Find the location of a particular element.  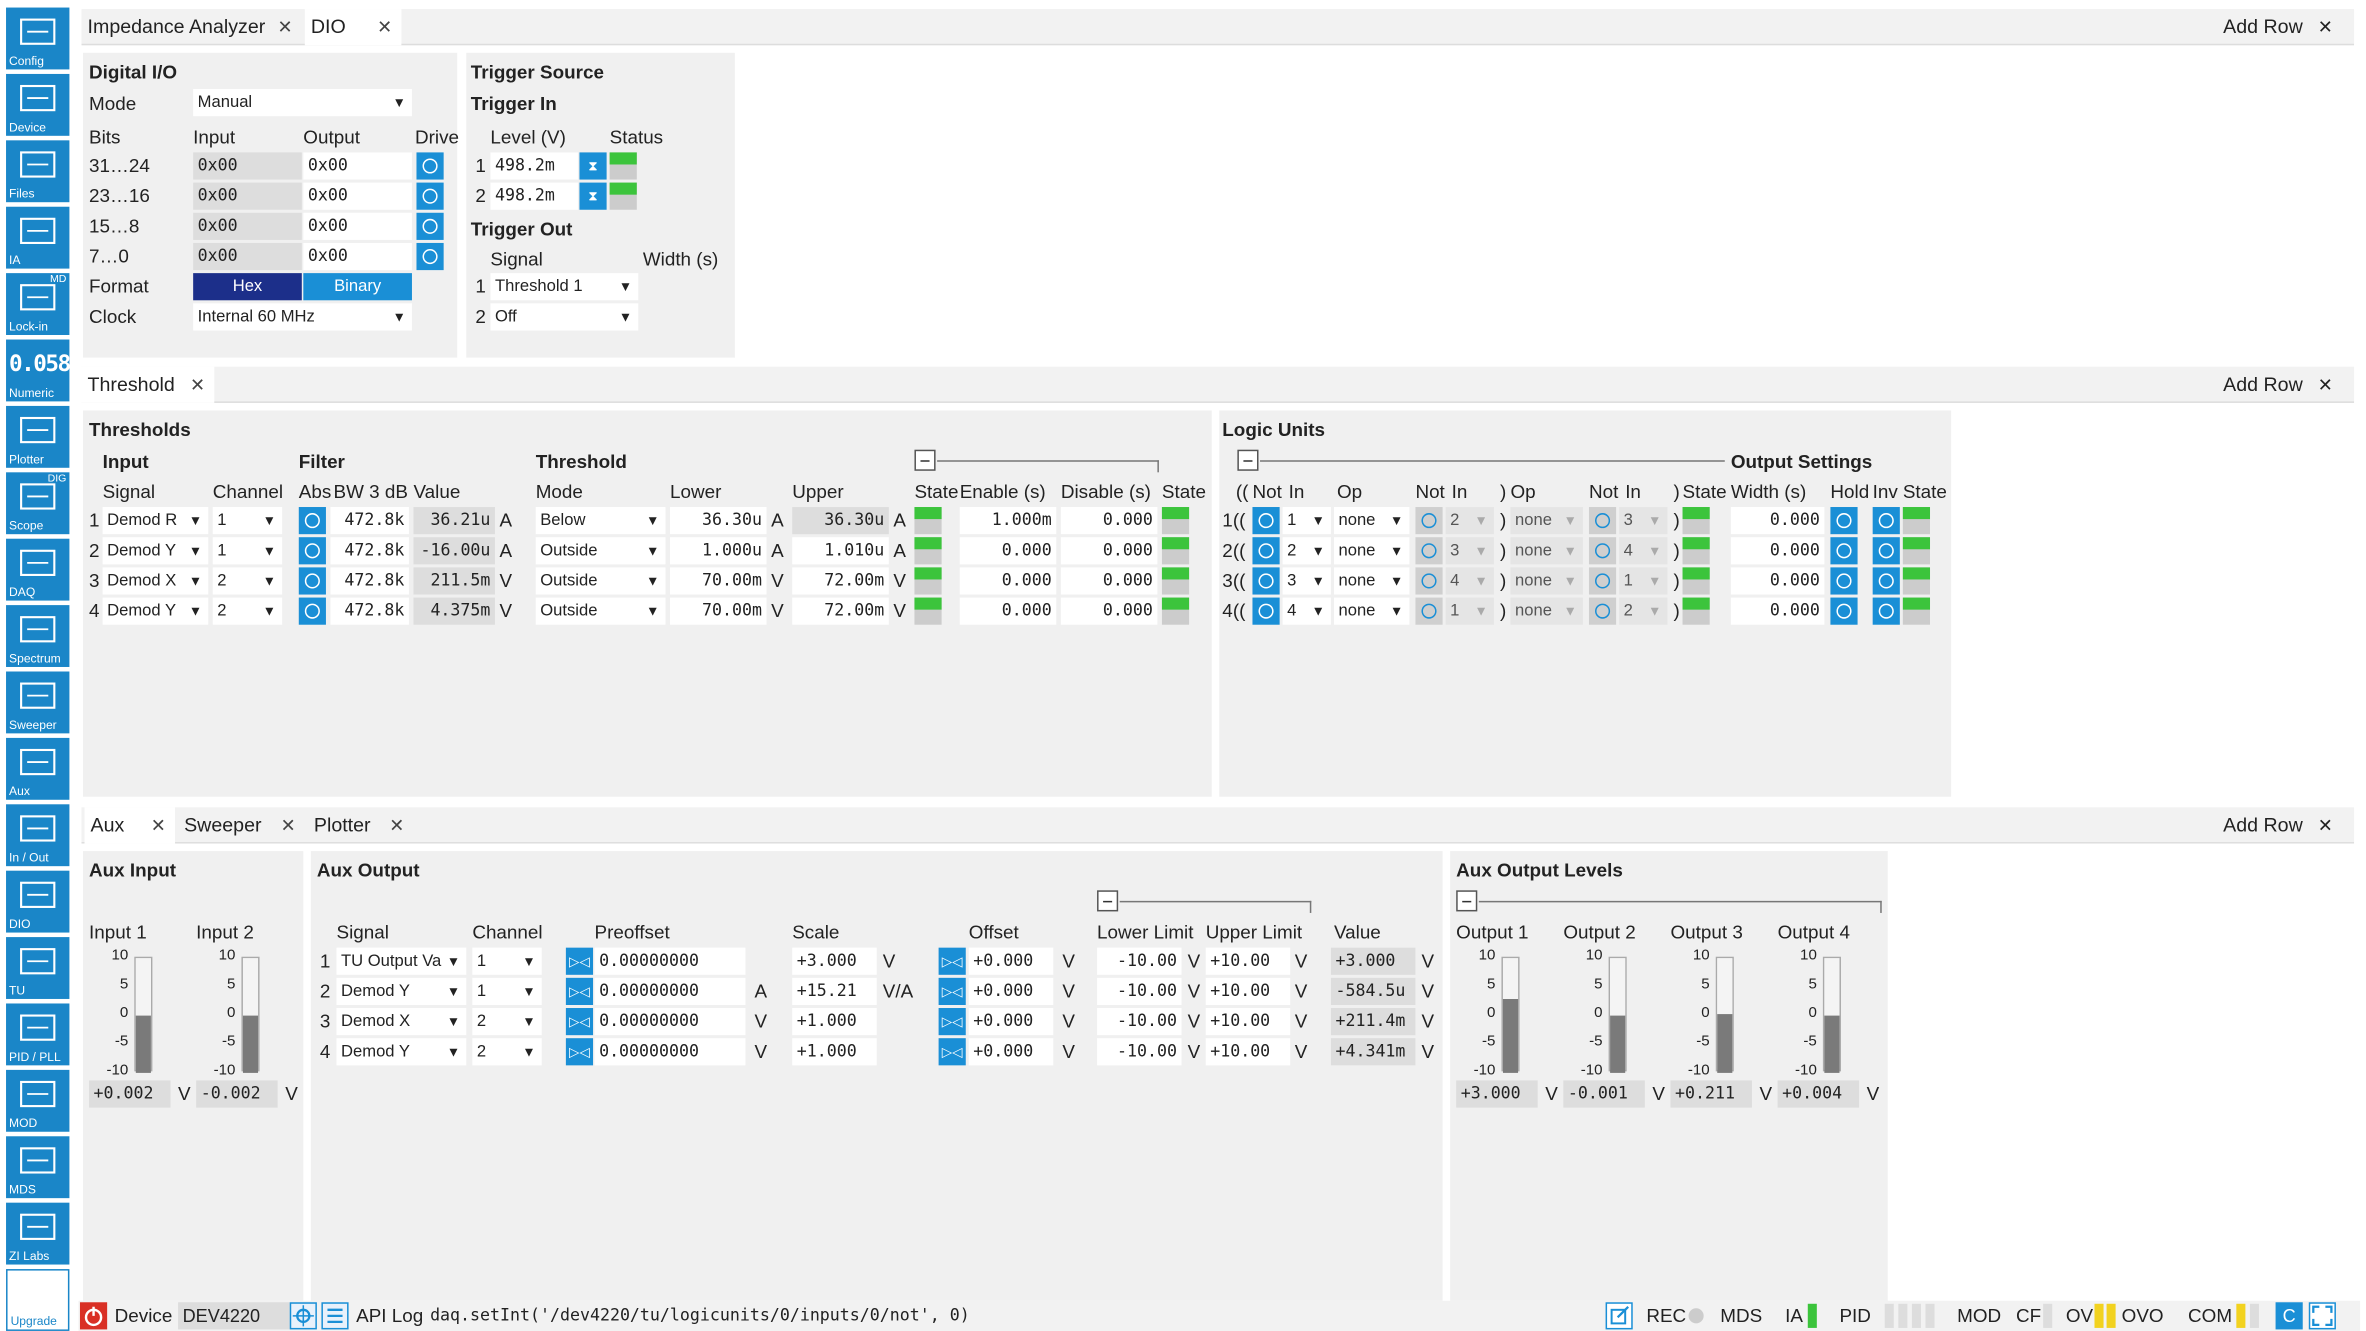

logic-input-select: 2 is located at coordinates (1306, 551).